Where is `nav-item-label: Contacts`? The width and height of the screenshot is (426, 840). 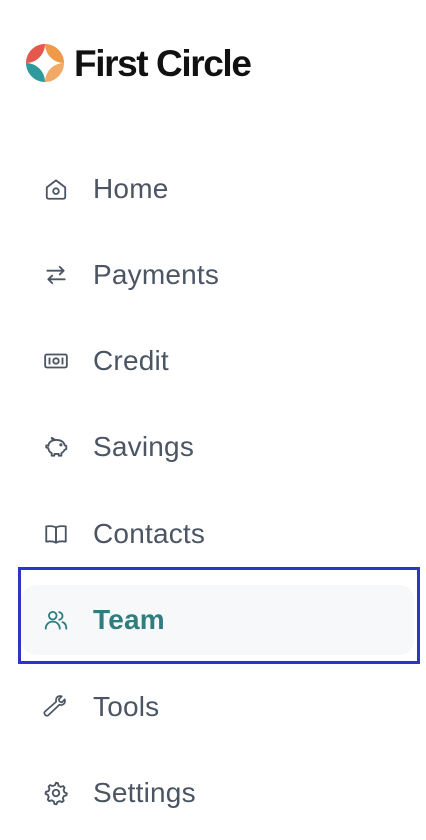
nav-item-label: Contacts is located at coordinates (149, 533).